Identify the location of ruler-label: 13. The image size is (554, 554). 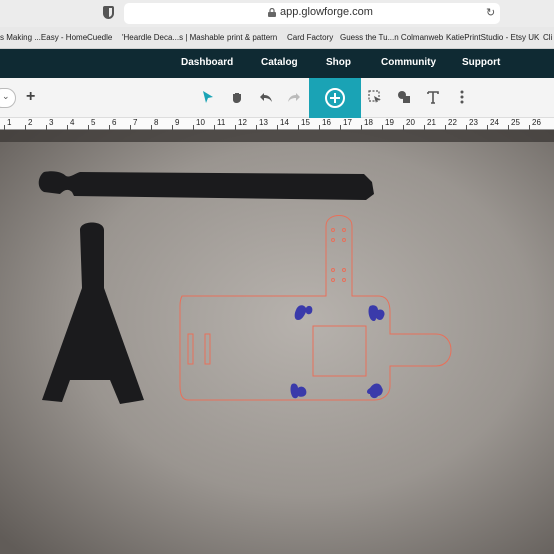
(263, 122).